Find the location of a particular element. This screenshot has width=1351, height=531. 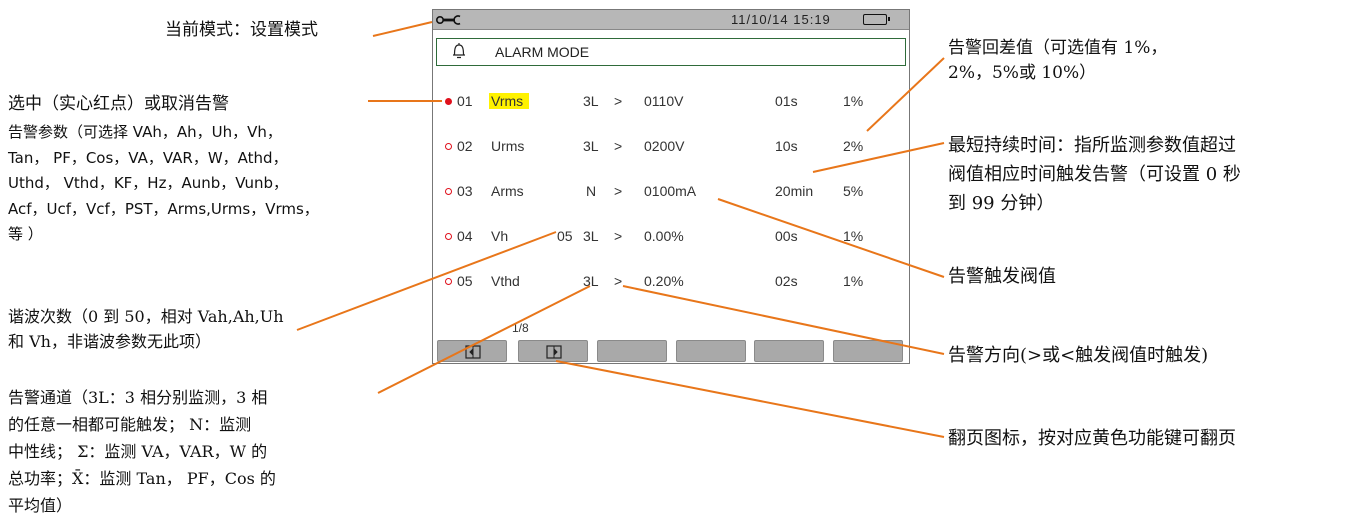

annotation-line: 告警回差值（可选值有 1%， is located at coordinates (1058, 48).